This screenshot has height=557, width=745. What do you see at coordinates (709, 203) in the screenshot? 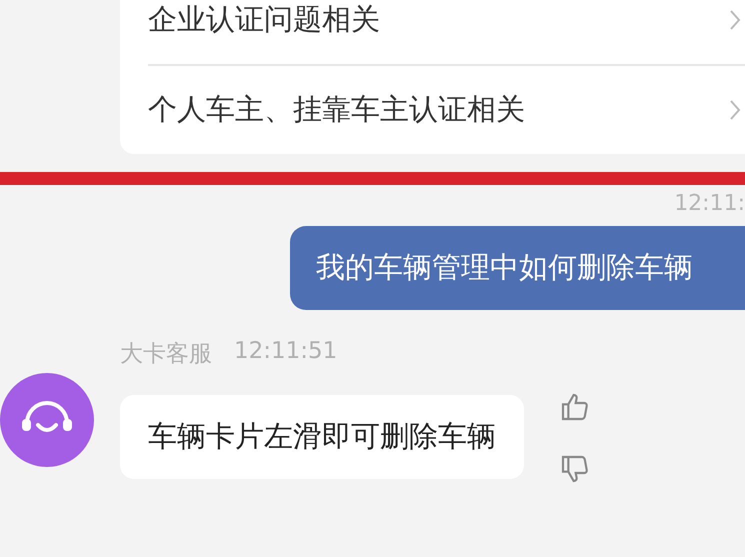
I see `message-time: 12:11:` at bounding box center [709, 203].